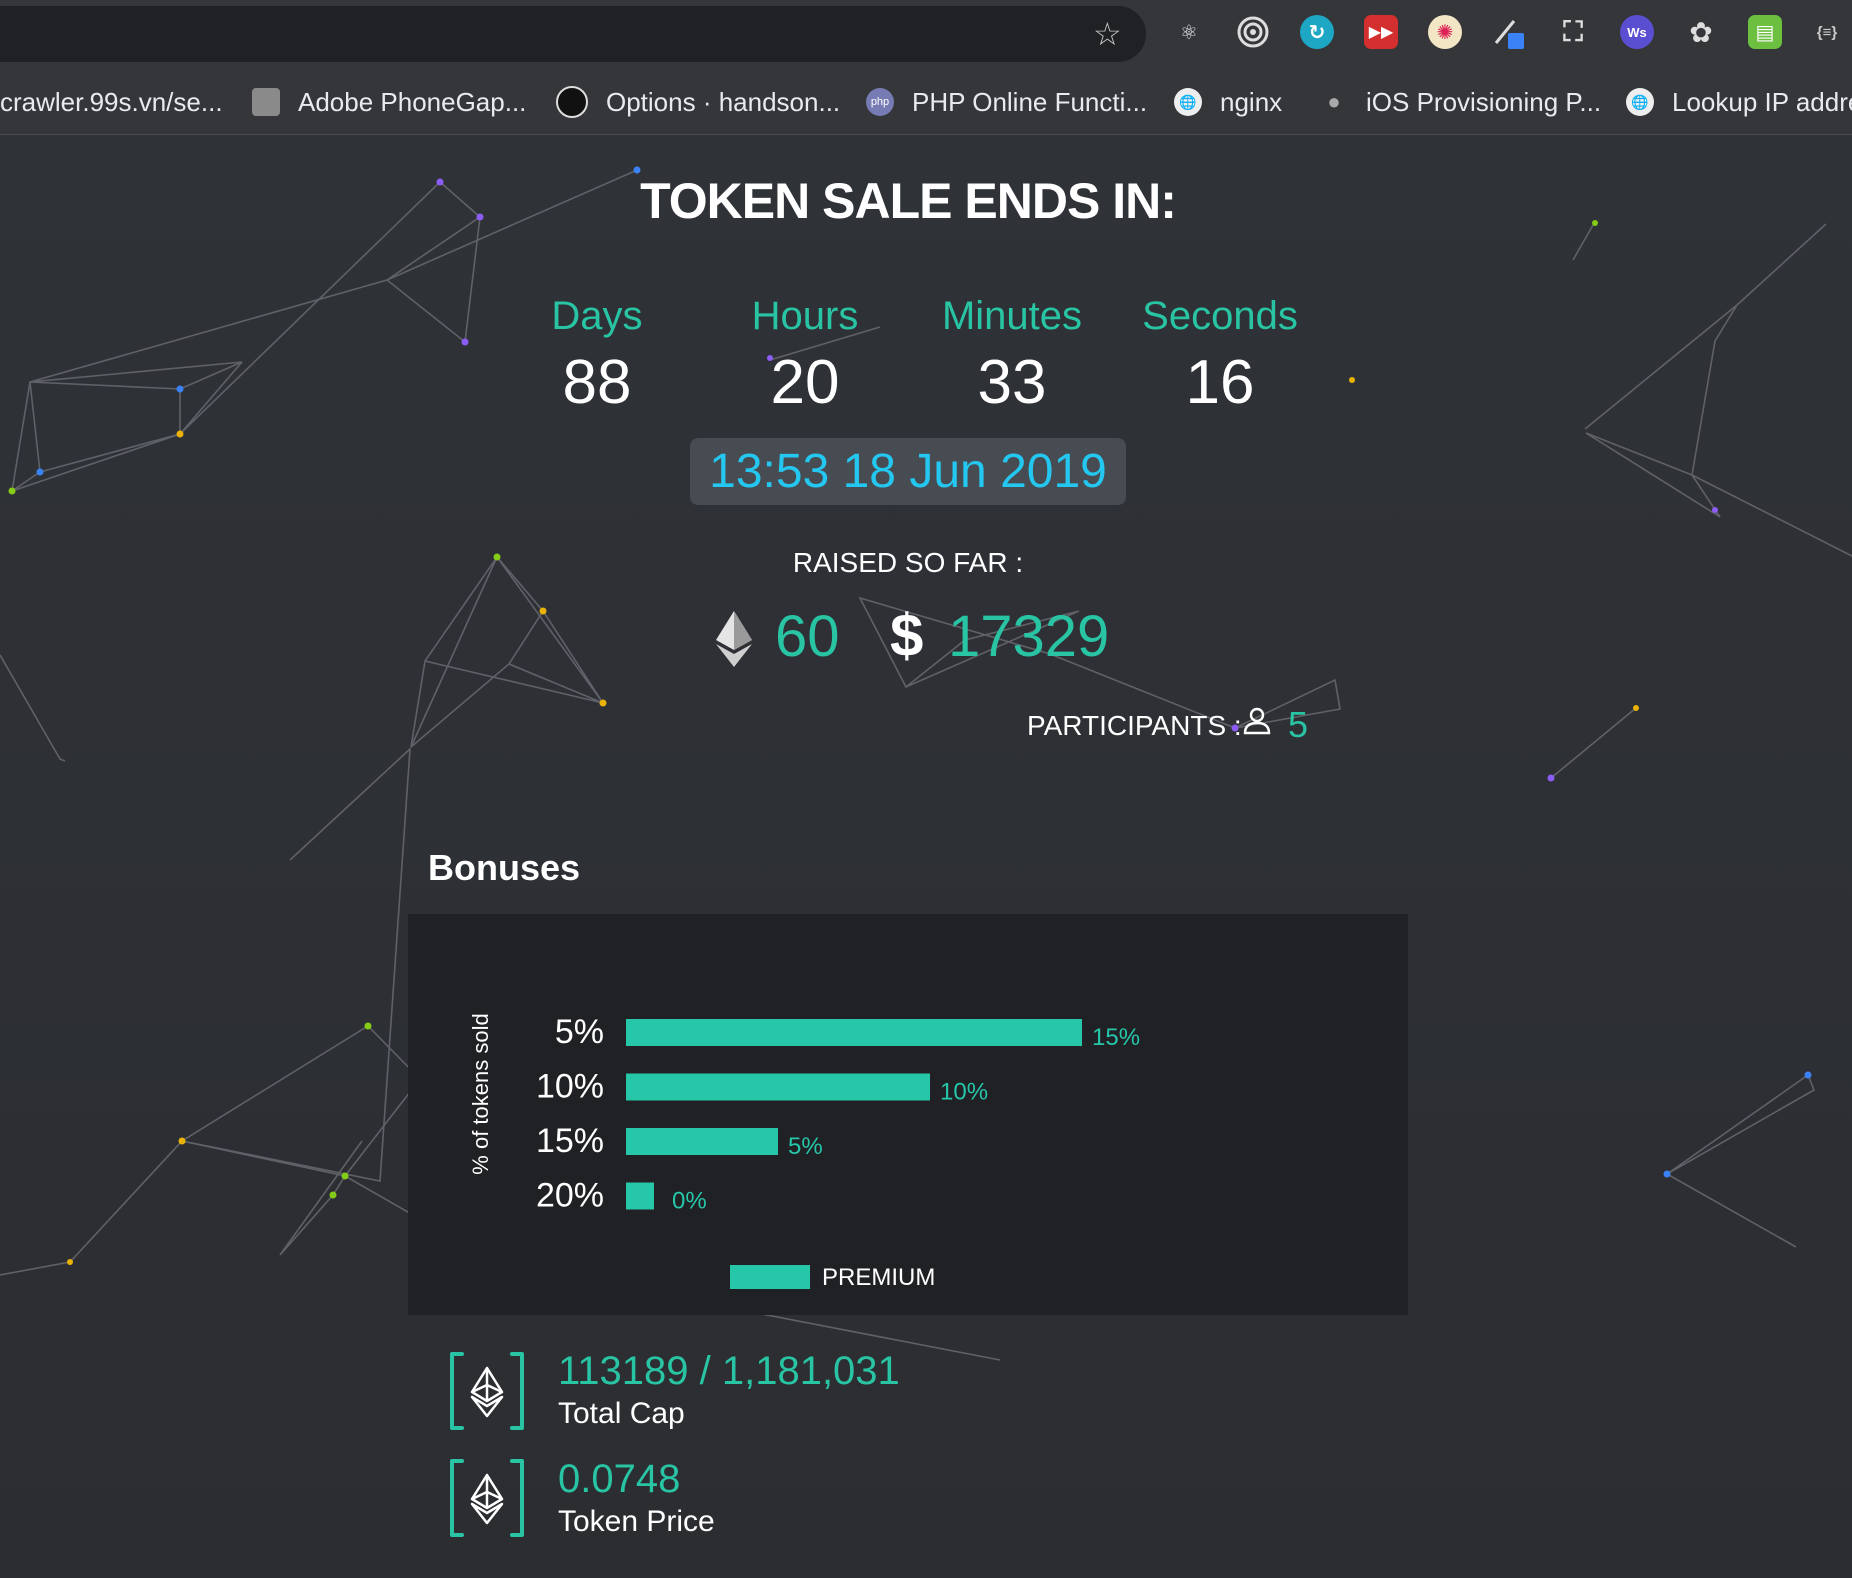  What do you see at coordinates (1509, 32) in the screenshot?
I see `eyedropper-icon` at bounding box center [1509, 32].